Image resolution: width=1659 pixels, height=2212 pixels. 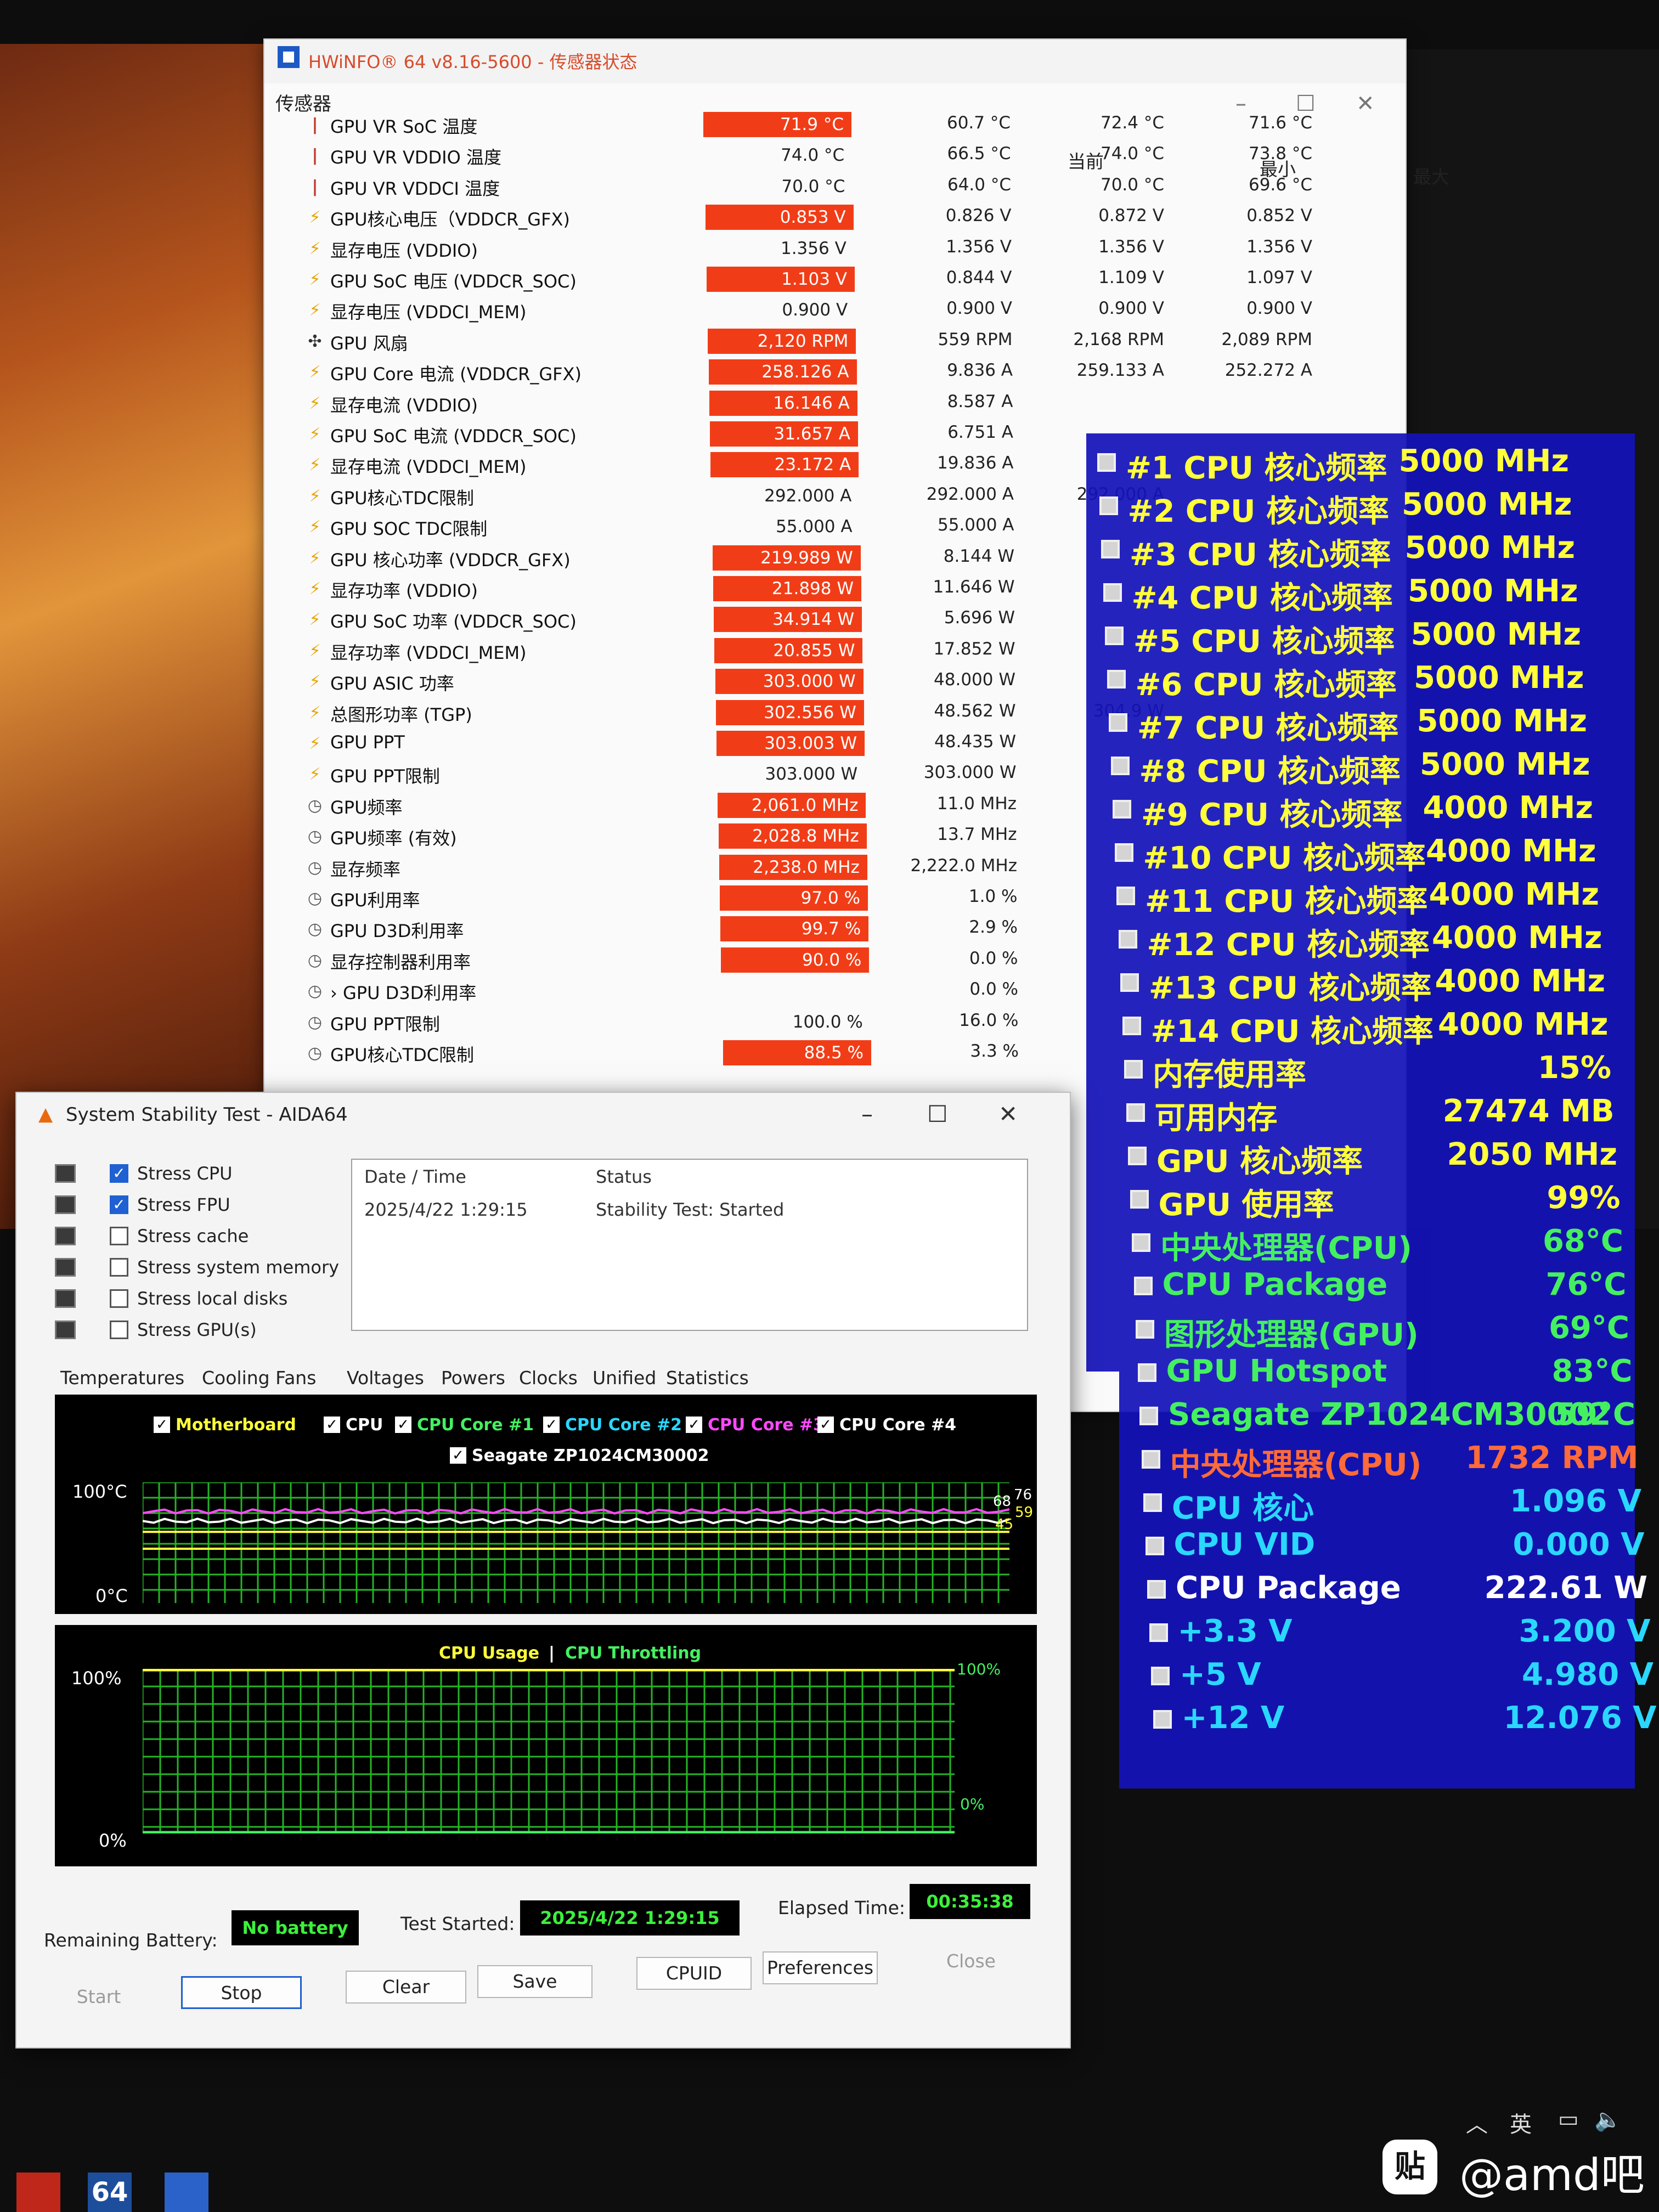 What do you see at coordinates (99, 1998) in the screenshot?
I see `start-button: Start` at bounding box center [99, 1998].